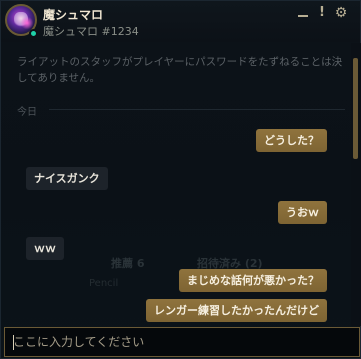 This screenshot has height=359, width=361. What do you see at coordinates (104, 283) in the screenshot?
I see `background-name-left: Pencil` at bounding box center [104, 283].